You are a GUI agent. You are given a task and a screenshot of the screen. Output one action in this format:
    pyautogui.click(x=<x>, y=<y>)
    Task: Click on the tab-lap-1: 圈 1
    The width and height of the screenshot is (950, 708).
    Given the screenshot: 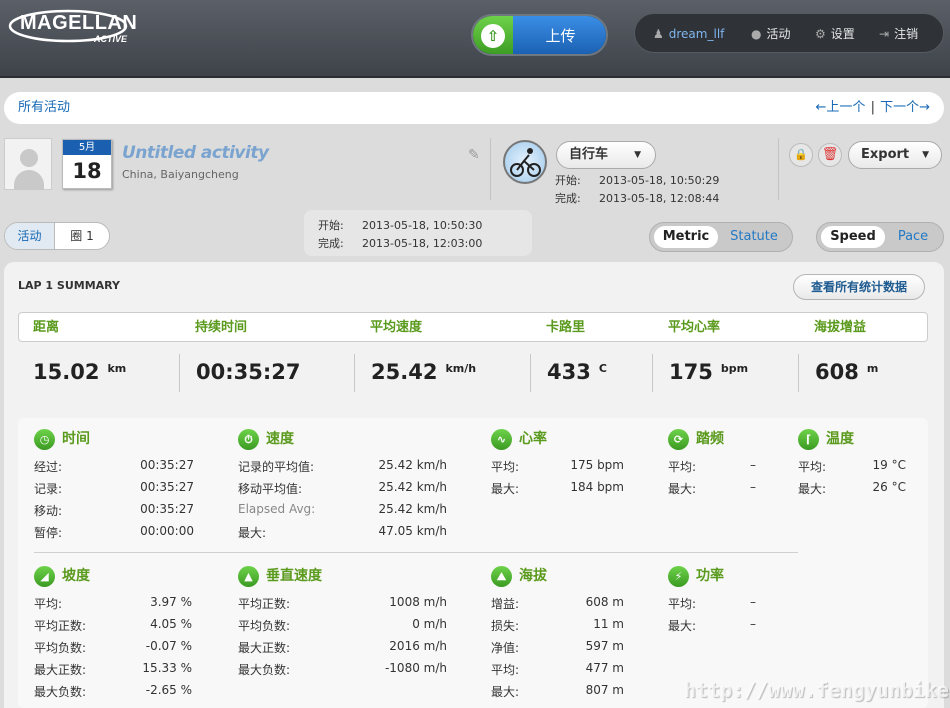 What is the action you would take?
    pyautogui.click(x=82, y=236)
    